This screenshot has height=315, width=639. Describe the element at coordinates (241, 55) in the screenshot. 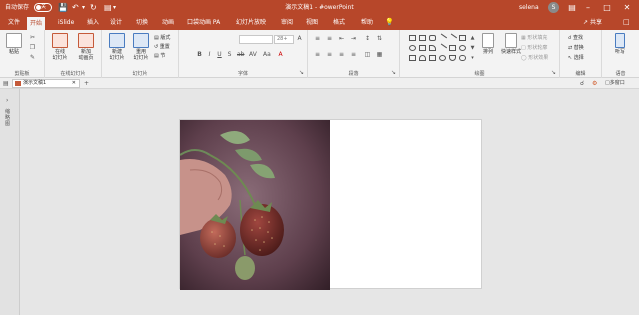

I see `strikethrough-icon: ab` at that location.